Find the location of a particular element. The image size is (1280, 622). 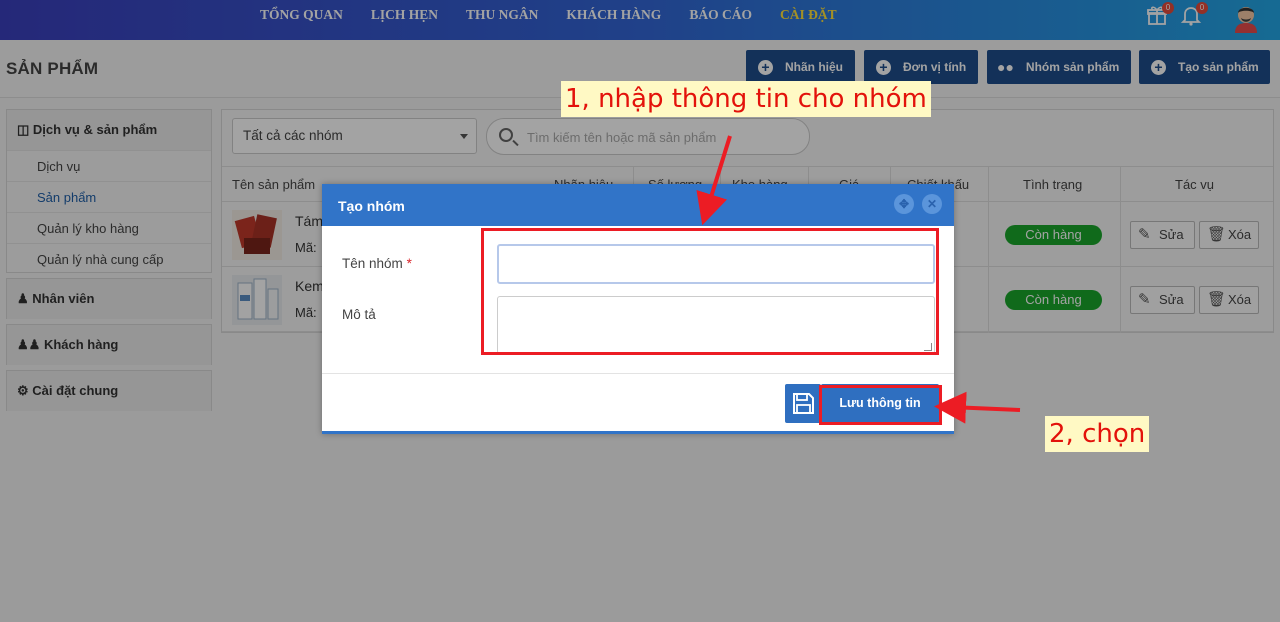

arrow-to-save is located at coordinates (977, 407).